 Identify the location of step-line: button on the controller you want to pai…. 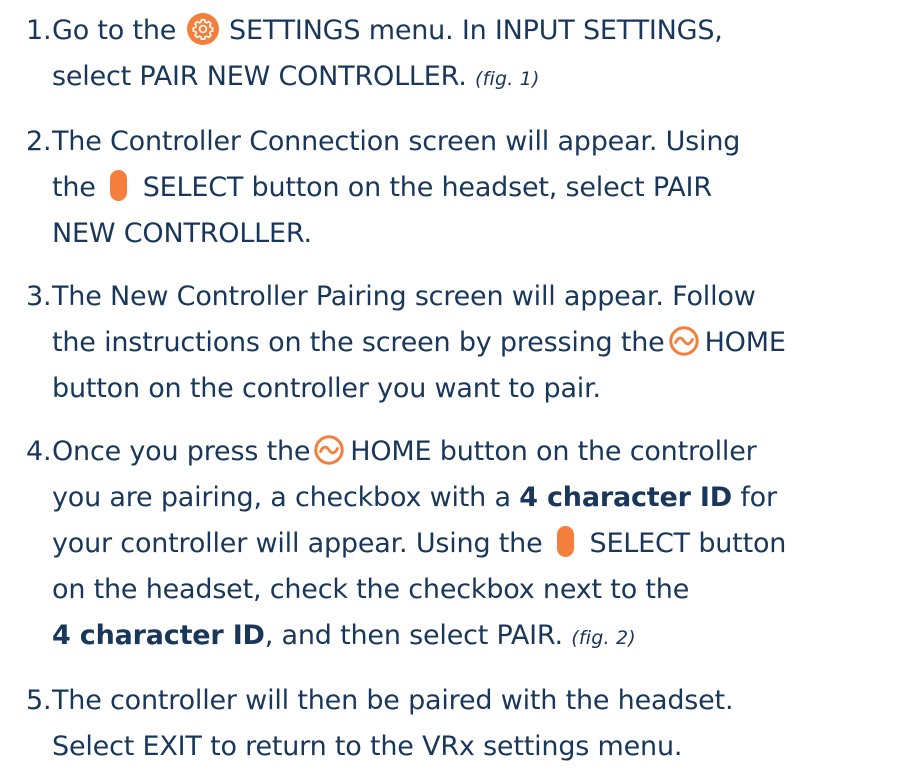
(326, 388).